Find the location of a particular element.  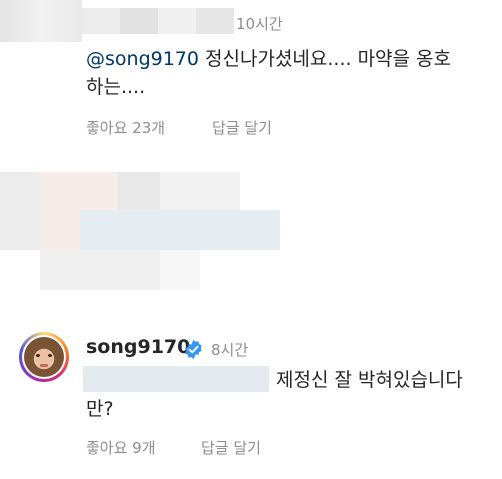

mention-link: @song9170 is located at coordinates (142, 59).